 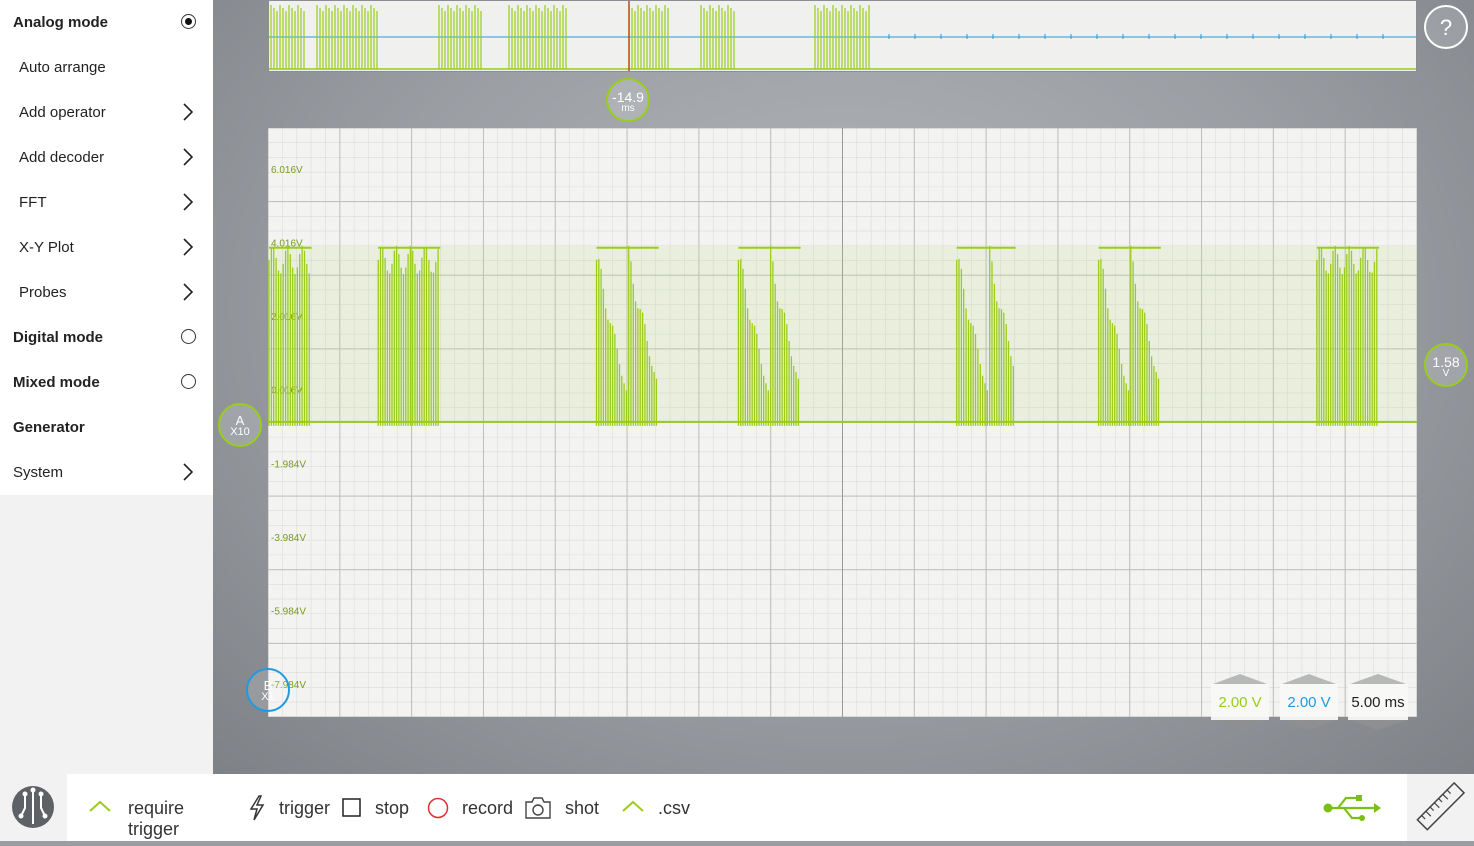 I want to click on channel-a-handle: A X10, so click(x=240, y=425).